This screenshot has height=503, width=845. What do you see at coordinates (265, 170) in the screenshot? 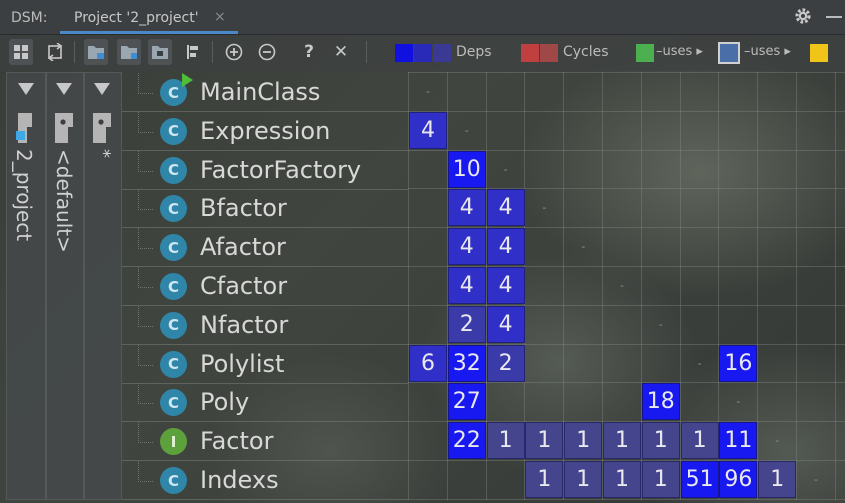
I see `class-row-factorfactory: C FactorFactory` at bounding box center [265, 170].